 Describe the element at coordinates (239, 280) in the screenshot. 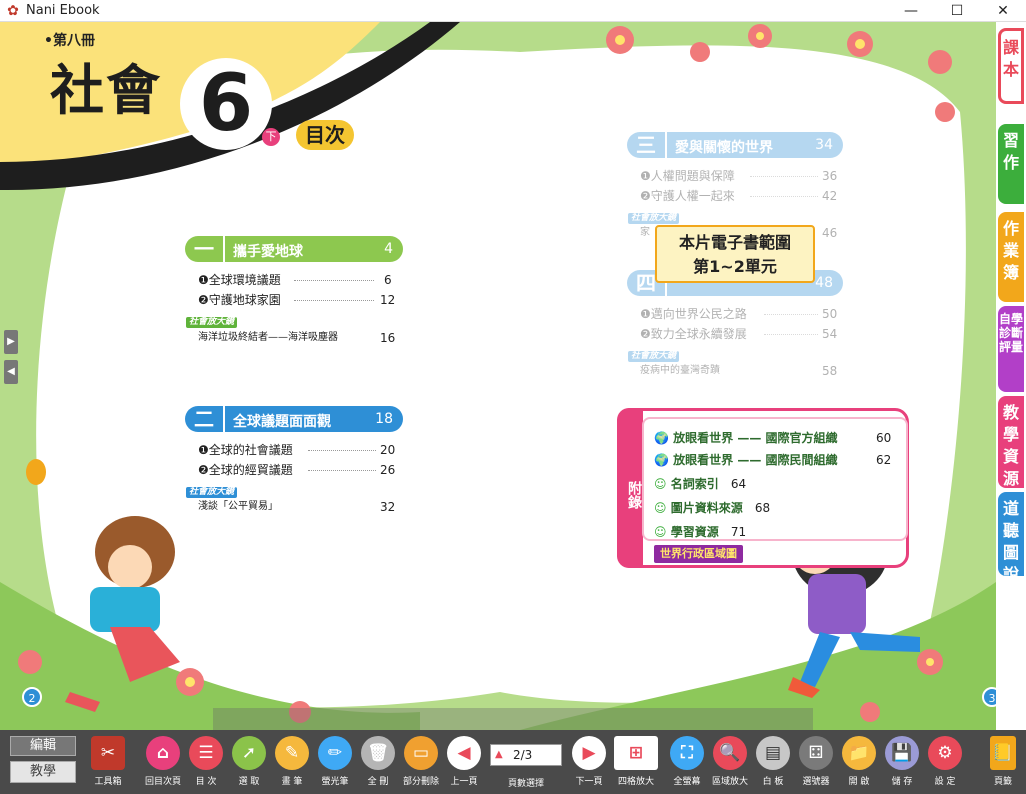

I see `toc-item-label: ❶全球環境議題` at that location.